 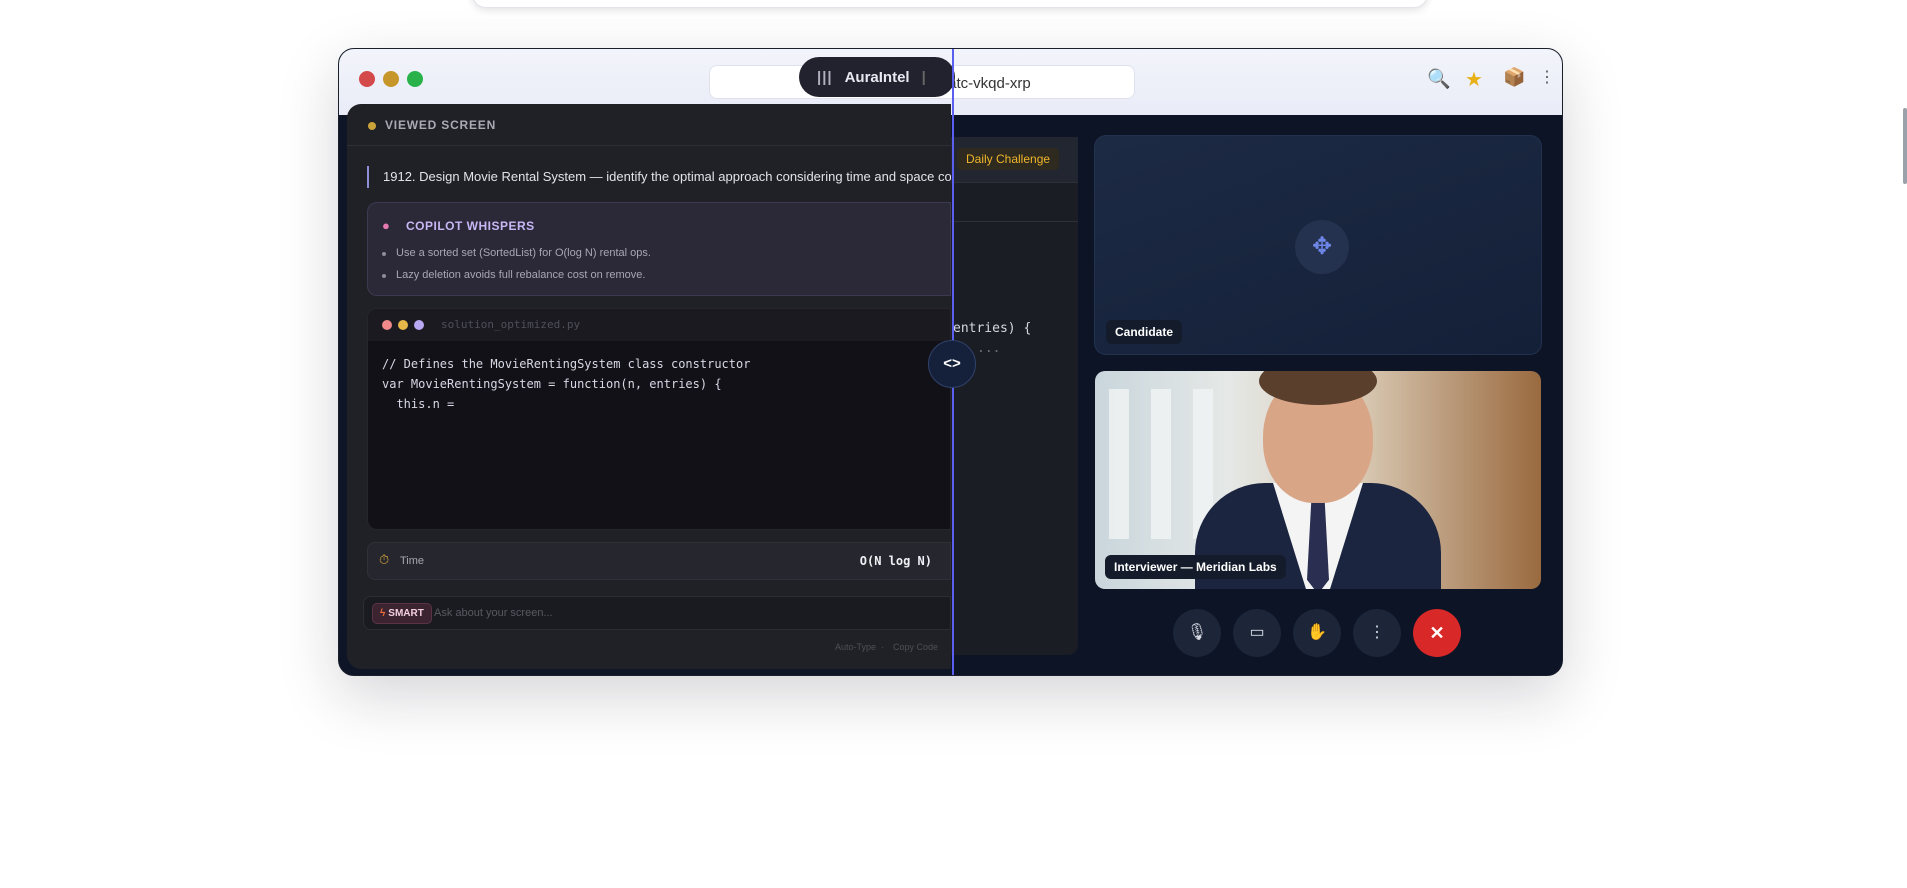 I want to click on scrollbar, so click(x=1905, y=146).